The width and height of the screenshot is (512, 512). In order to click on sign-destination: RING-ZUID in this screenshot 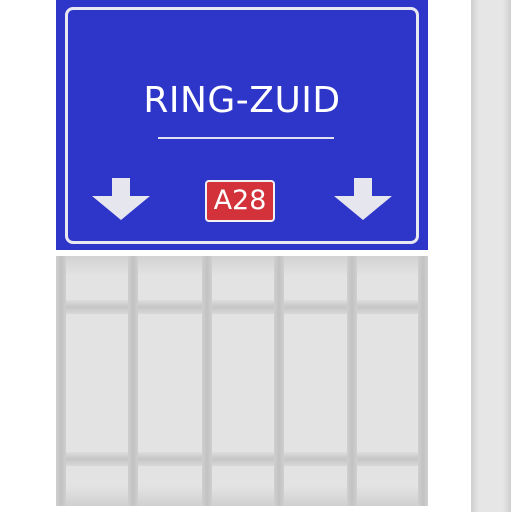, I will do `click(242, 100)`.